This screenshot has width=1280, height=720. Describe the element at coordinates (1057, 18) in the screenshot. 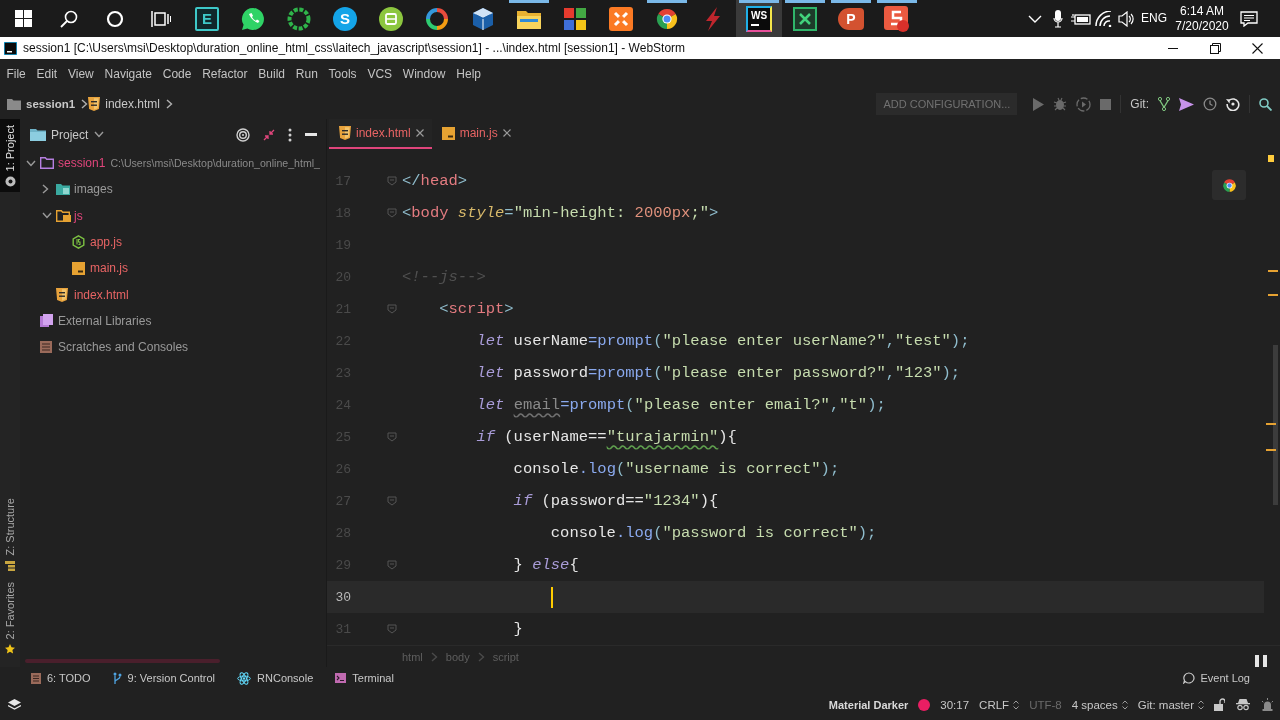

I see `microphone-icon` at that location.